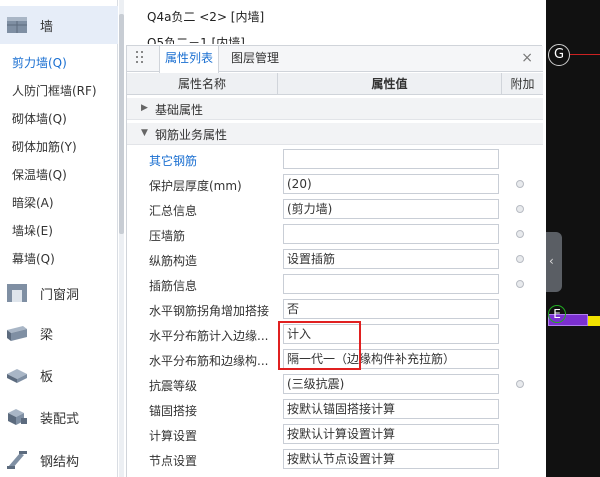  I want to click on property-name: 保护层厚度(mm), so click(195, 186).